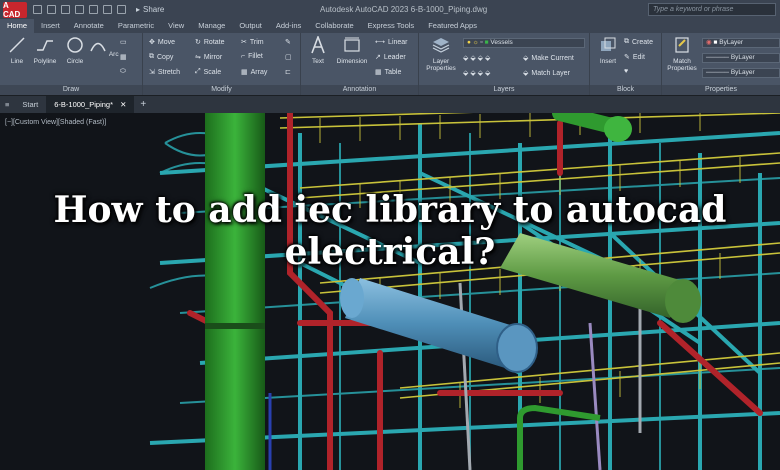 This screenshot has width=780, height=470. What do you see at coordinates (37, 9) in the screenshot?
I see `new-icon` at bounding box center [37, 9].